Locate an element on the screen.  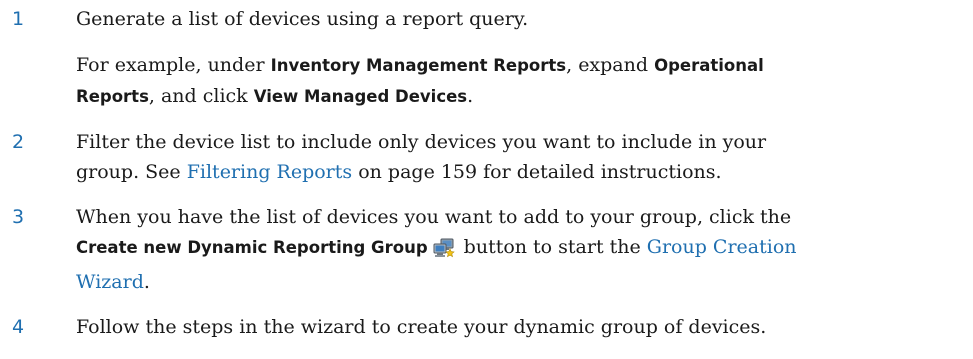
step-3-text: . is located at coordinates (146, 282).